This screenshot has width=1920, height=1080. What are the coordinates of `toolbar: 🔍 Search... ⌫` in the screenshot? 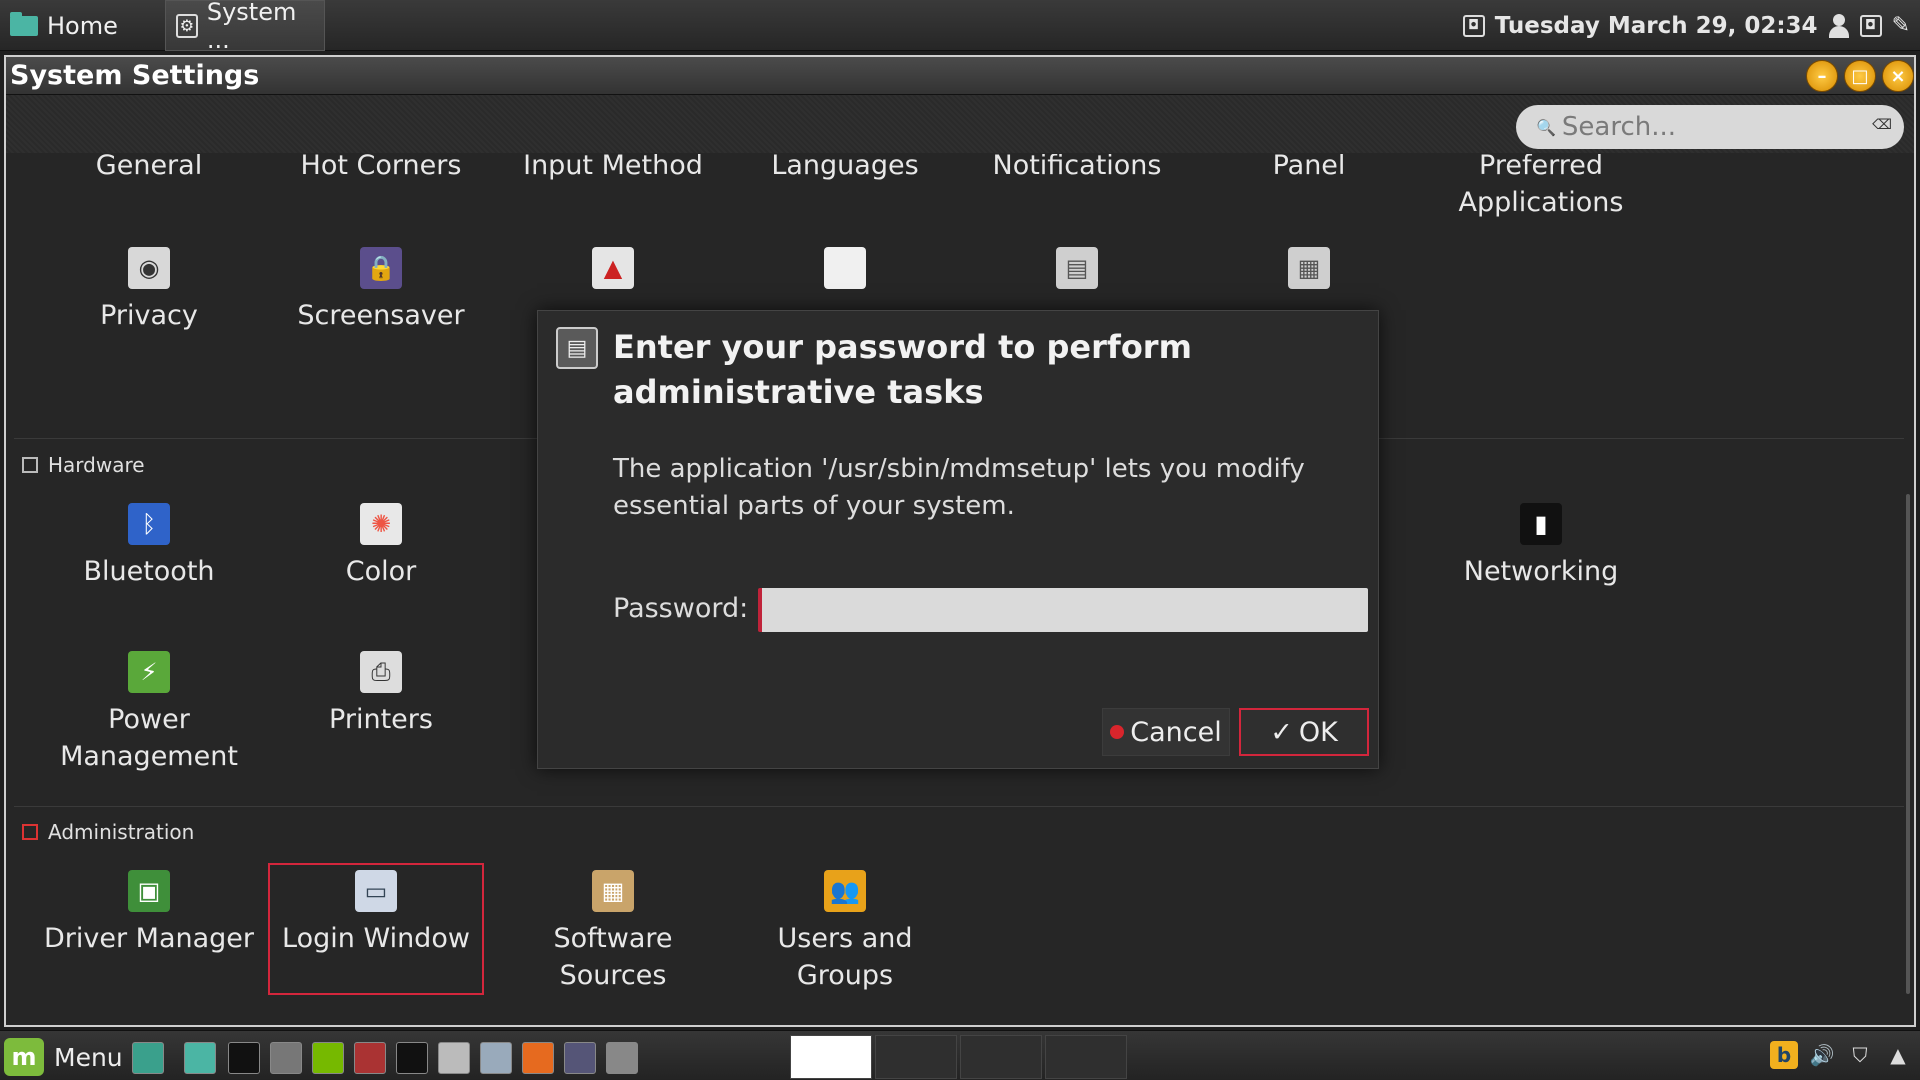 It's located at (960, 124).